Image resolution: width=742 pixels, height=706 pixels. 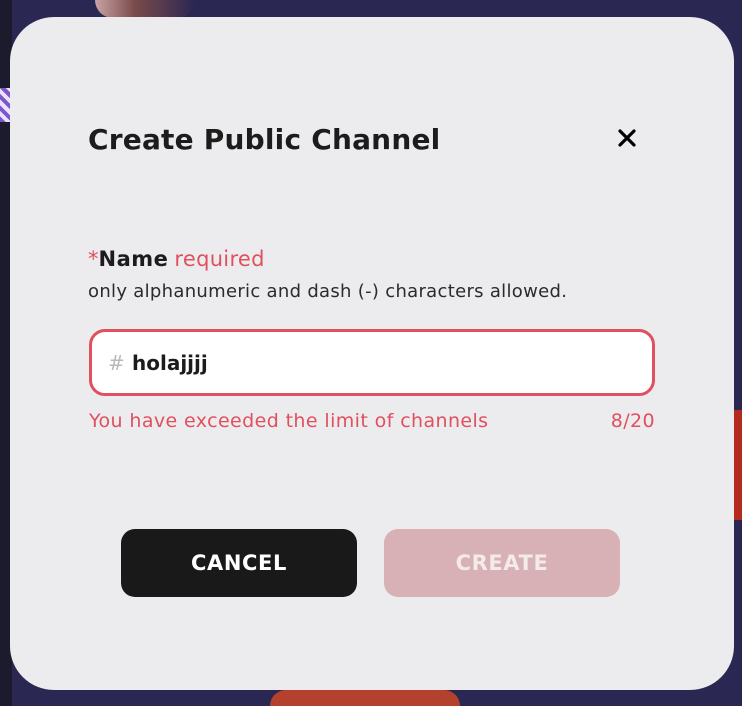 What do you see at coordinates (239, 563) in the screenshot?
I see `cancel-button: CANCEL` at bounding box center [239, 563].